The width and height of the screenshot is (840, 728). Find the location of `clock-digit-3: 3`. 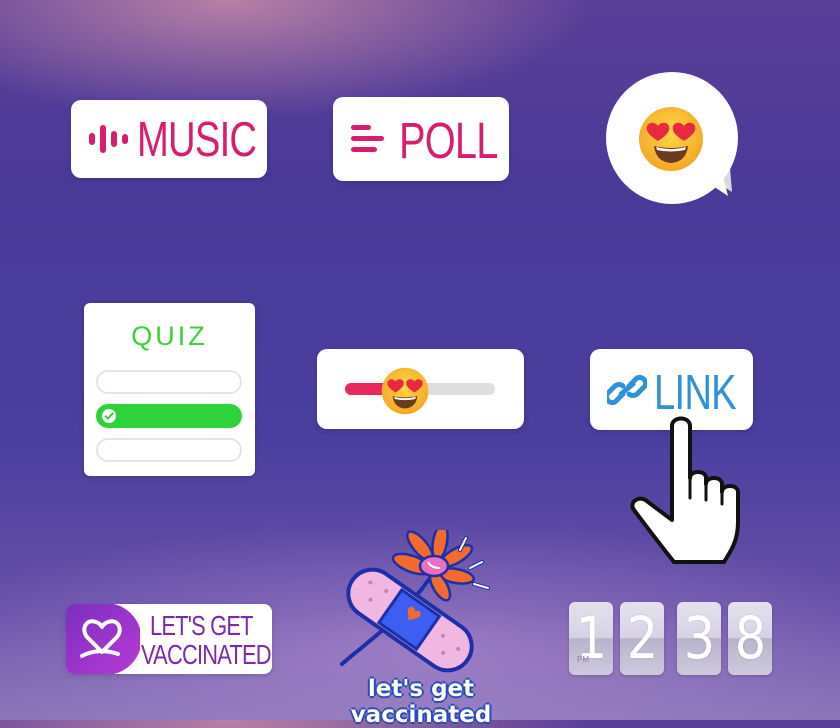

clock-digit-3: 3 is located at coordinates (699, 638).